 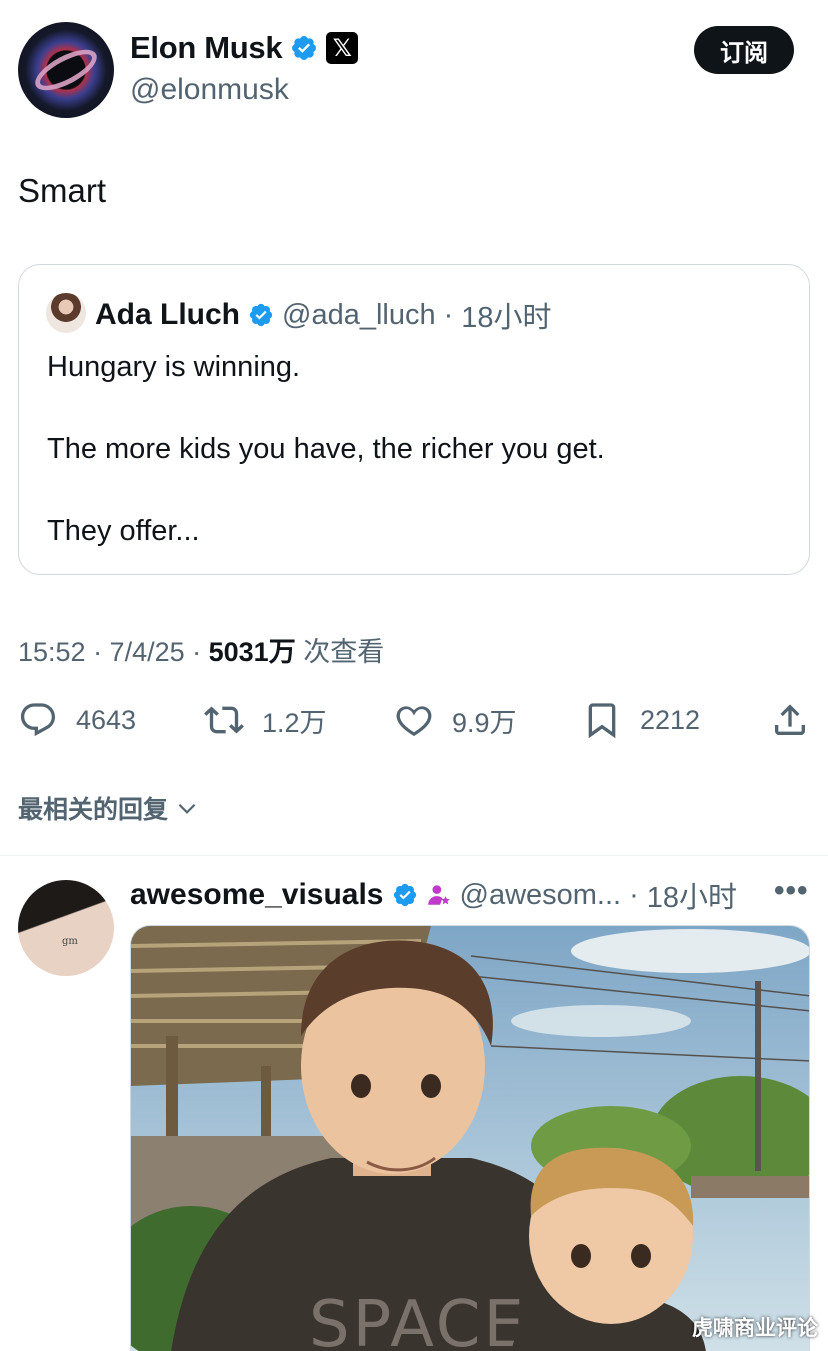 I want to click on share-button, so click(x=790, y=720).